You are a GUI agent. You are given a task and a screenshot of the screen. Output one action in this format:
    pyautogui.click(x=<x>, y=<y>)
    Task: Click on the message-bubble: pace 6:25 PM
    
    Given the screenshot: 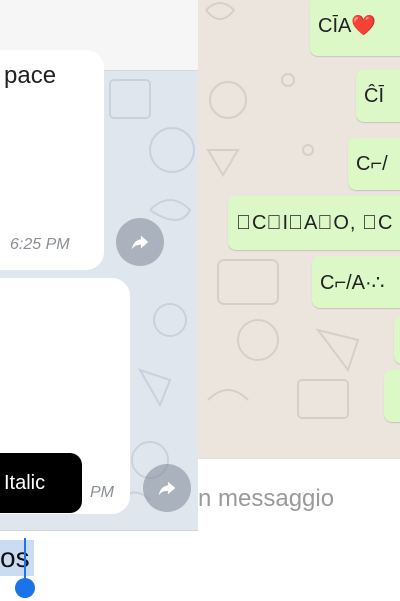 What is the action you would take?
    pyautogui.click(x=52, y=160)
    